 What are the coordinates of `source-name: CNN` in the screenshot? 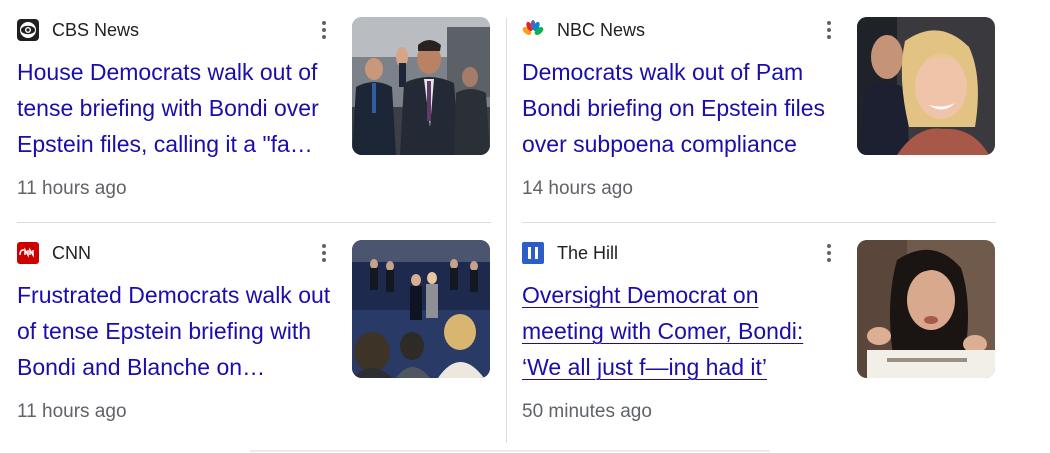 It's located at (71, 252).